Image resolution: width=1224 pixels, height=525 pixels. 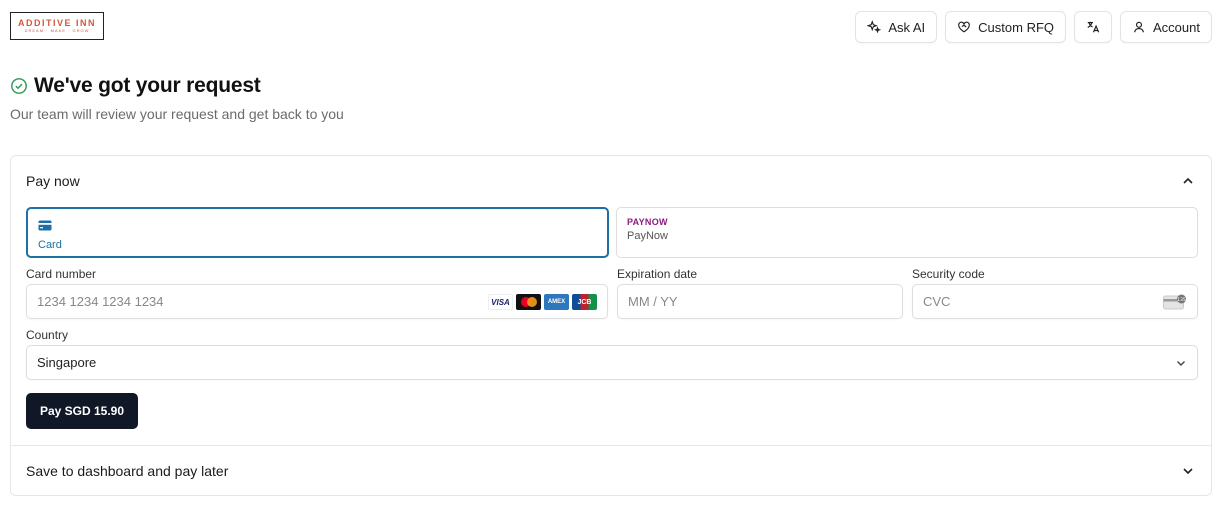 I want to click on brand-logo: ADDITIVE INN DREAM · MAKE · GROW, so click(x=57, y=26).